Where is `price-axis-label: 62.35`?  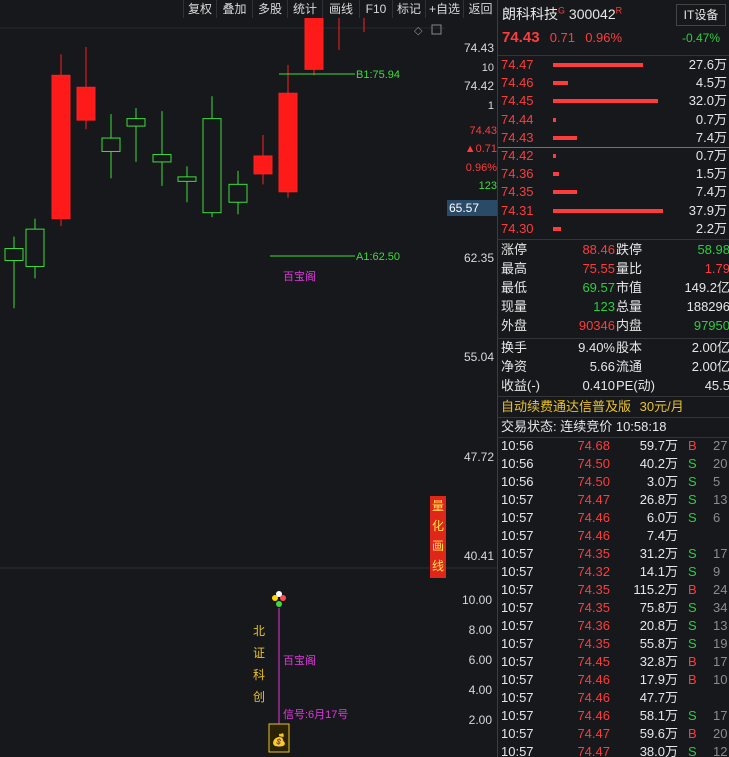 price-axis-label: 62.35 is located at coordinates (479, 258).